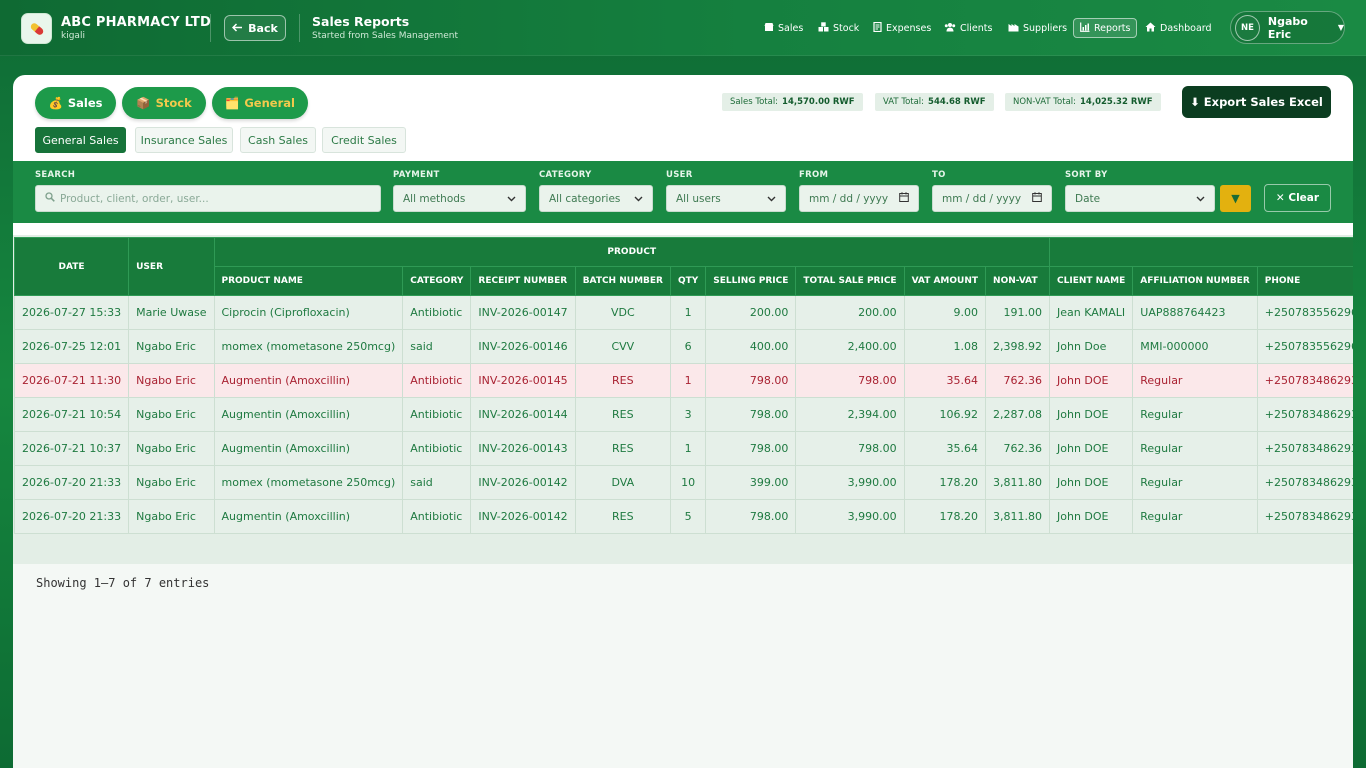  What do you see at coordinates (80, 140) in the screenshot?
I see `subtab-general-sales: General Sales` at bounding box center [80, 140].